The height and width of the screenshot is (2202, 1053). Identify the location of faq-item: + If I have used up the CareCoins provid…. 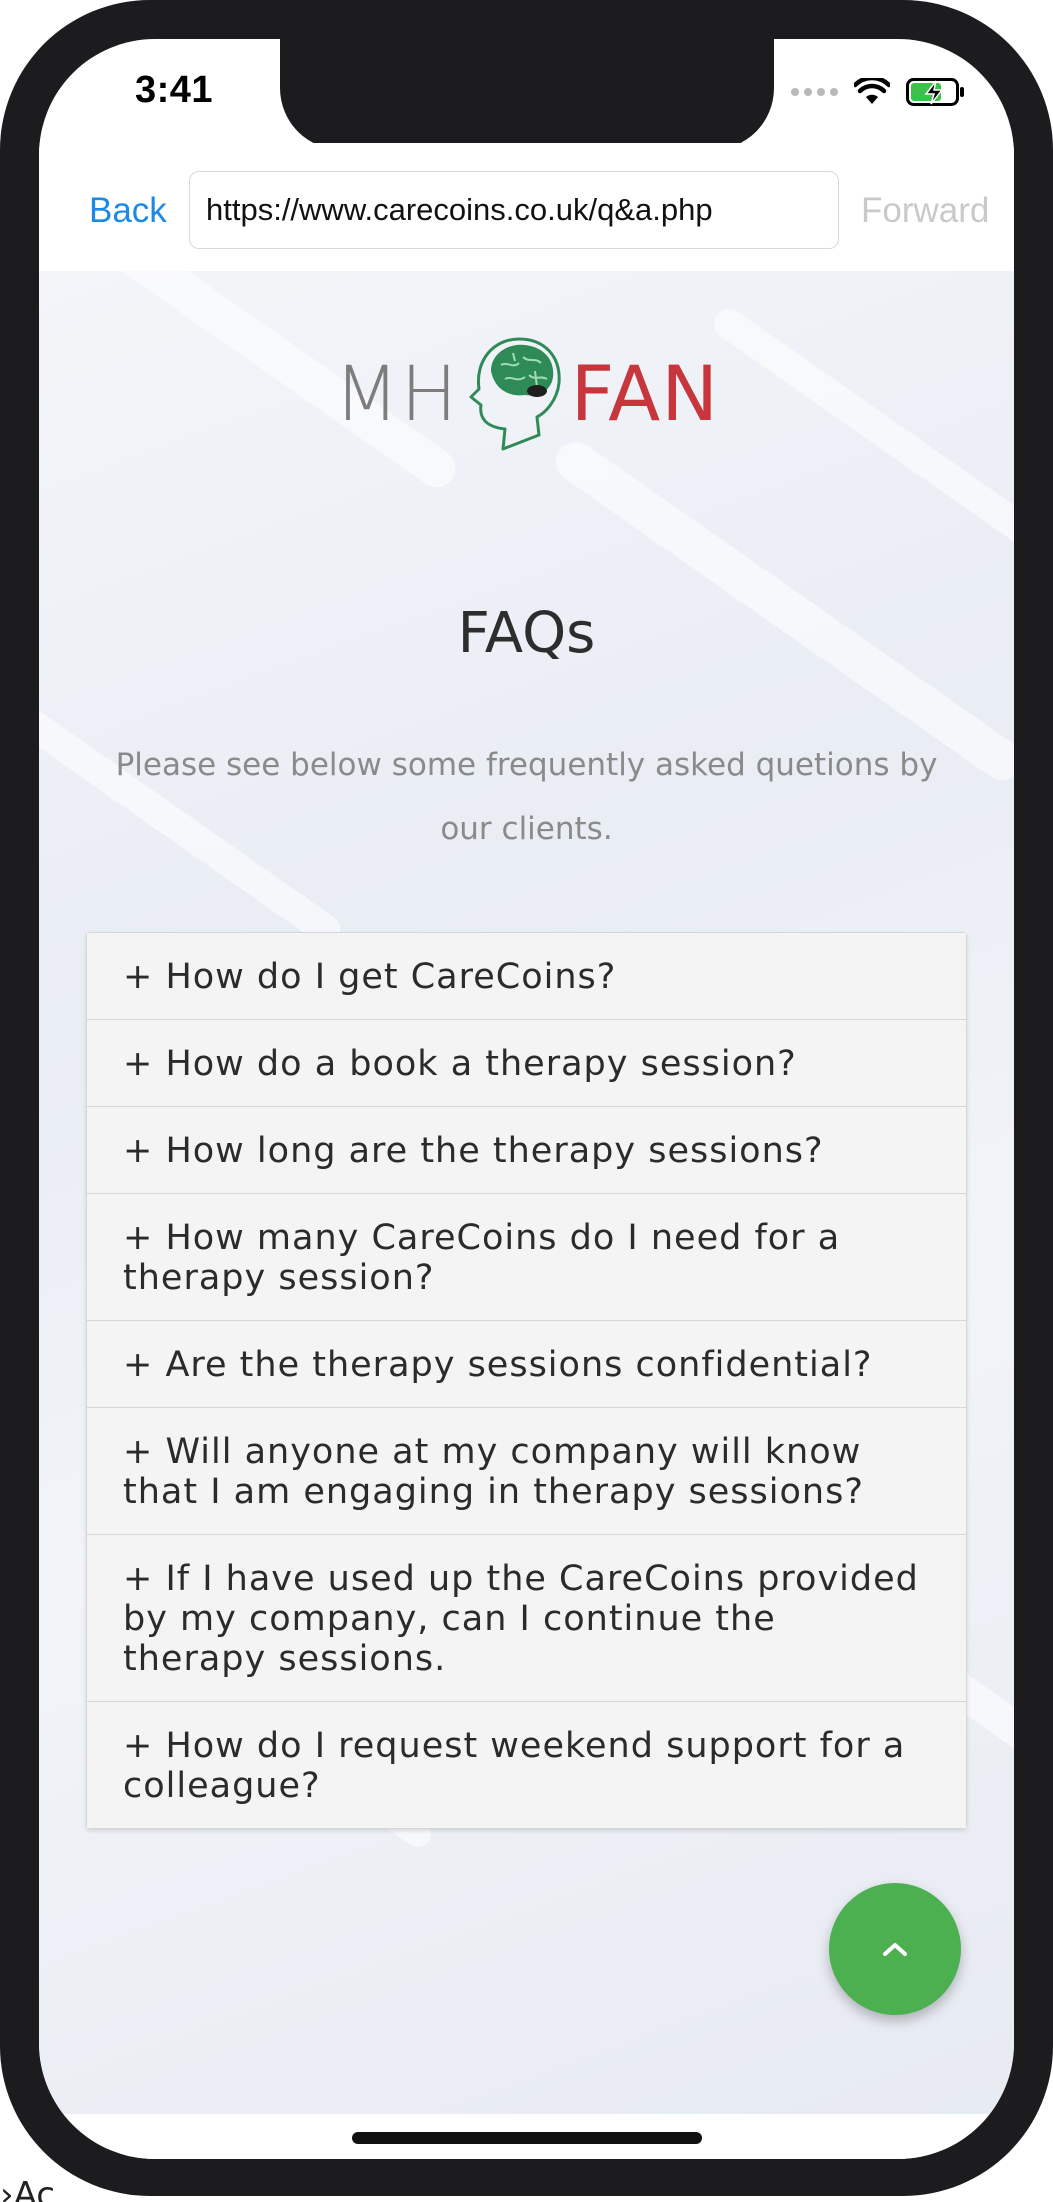
(526, 1618).